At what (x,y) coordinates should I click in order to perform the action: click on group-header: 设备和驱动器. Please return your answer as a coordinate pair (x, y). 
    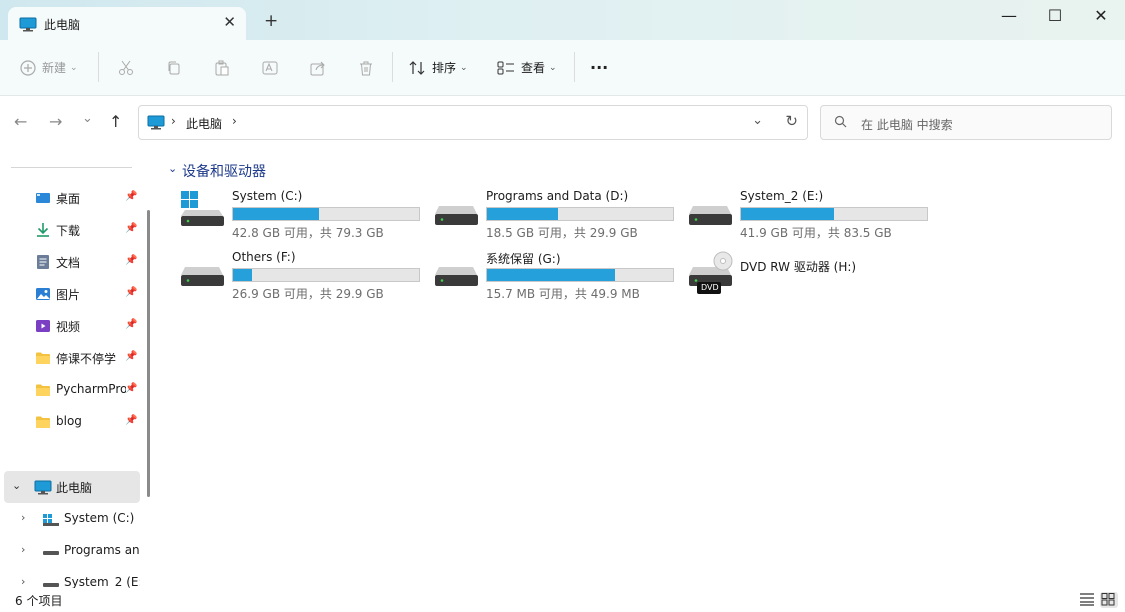
    Looking at the image, I should click on (224, 171).